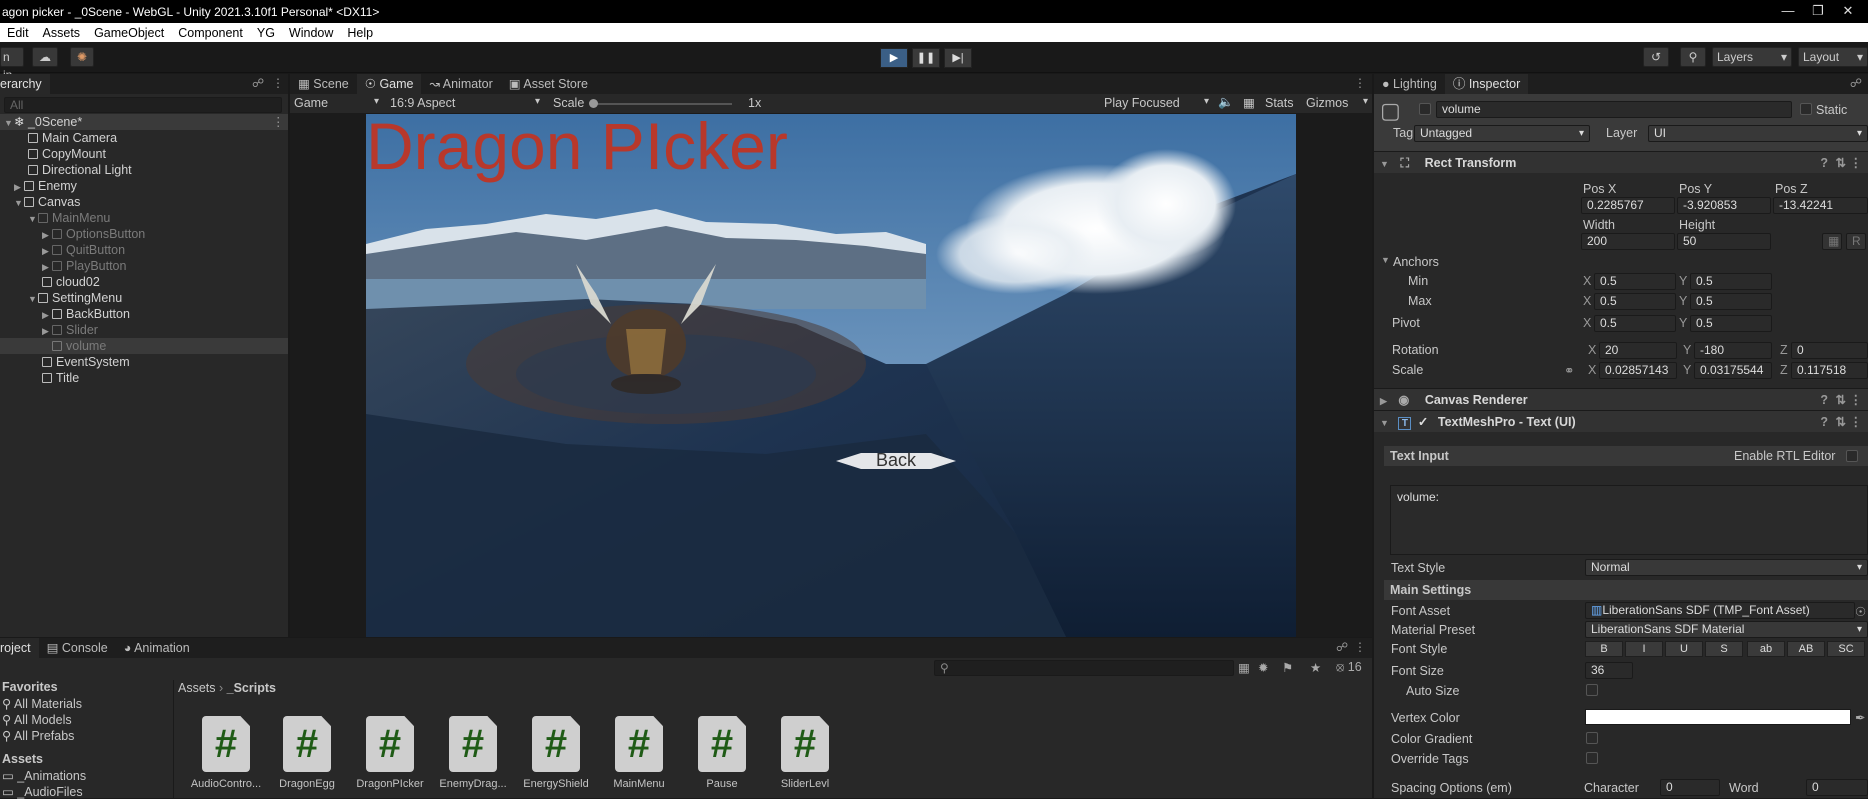  I want to click on text-input-area: volume:, so click(1629, 520).